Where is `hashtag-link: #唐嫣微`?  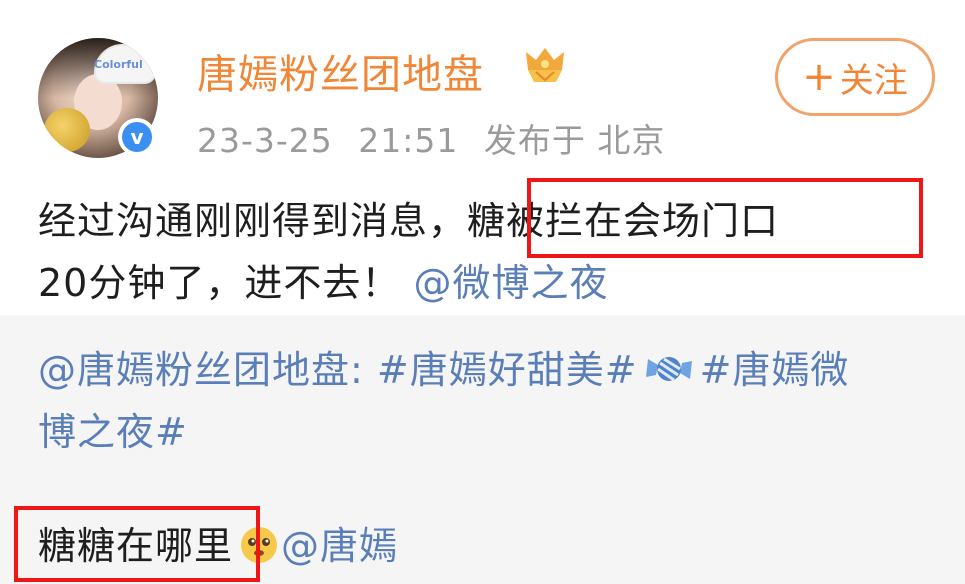 hashtag-link: #唐嫣微 is located at coordinates (775, 370).